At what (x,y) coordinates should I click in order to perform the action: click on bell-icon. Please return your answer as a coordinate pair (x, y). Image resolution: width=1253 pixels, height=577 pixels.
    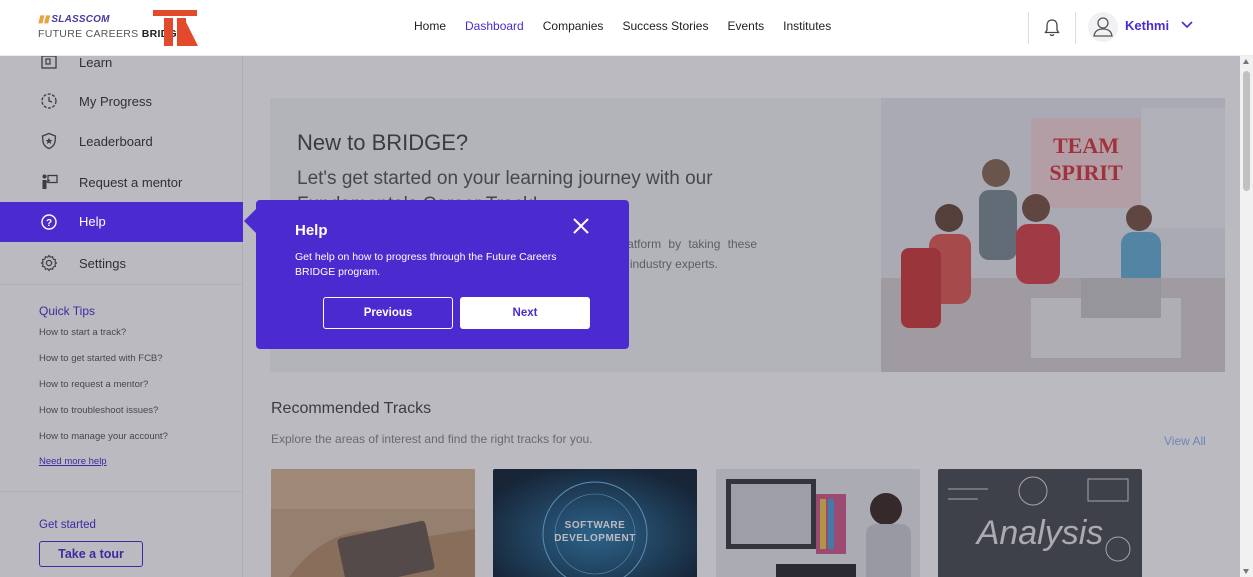
    Looking at the image, I should click on (1052, 28).